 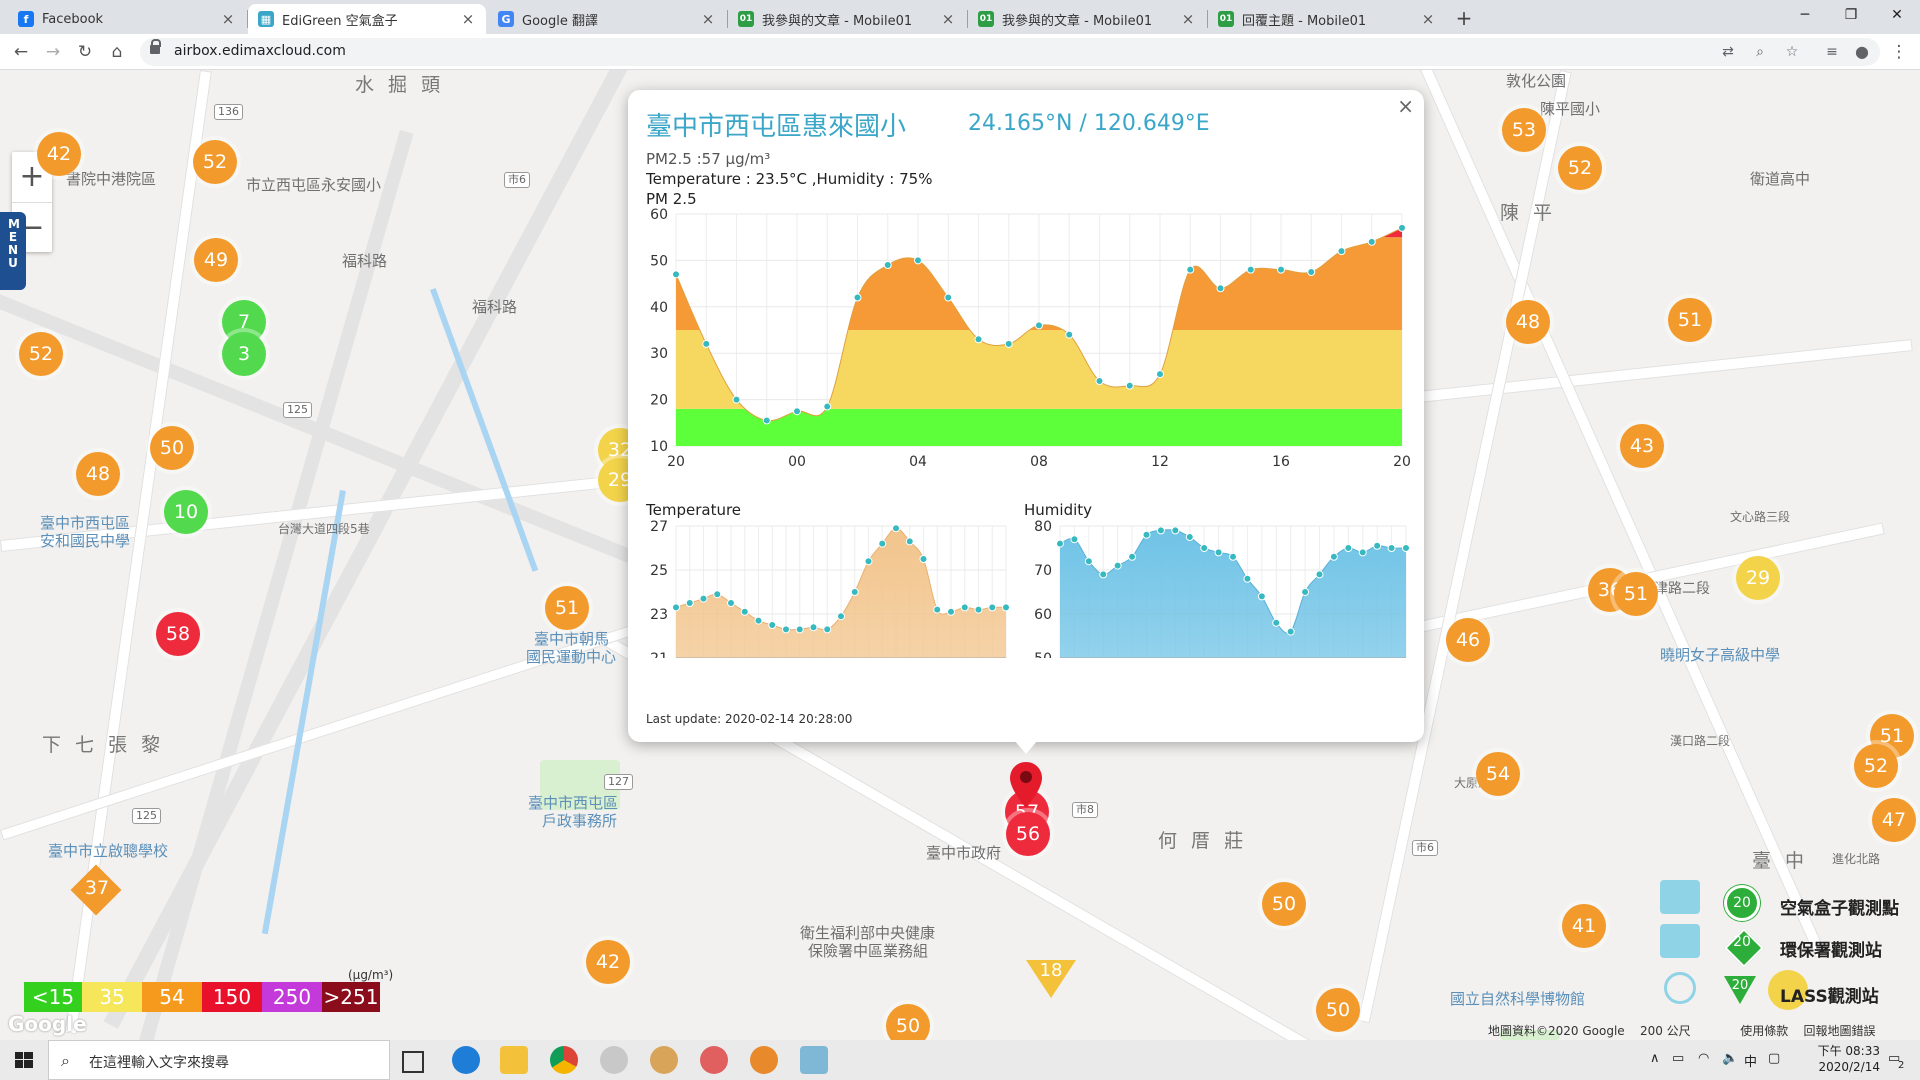 I want to click on x-tick-label: 00, so click(x=797, y=461).